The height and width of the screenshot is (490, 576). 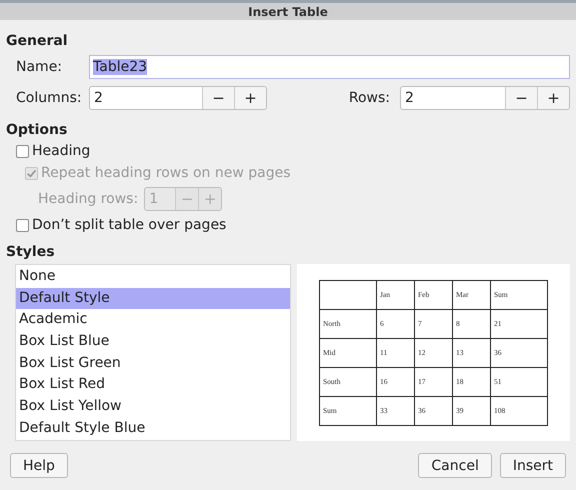 I want to click on checkbox-label: Repeat heading rows on new pages, so click(x=166, y=173).